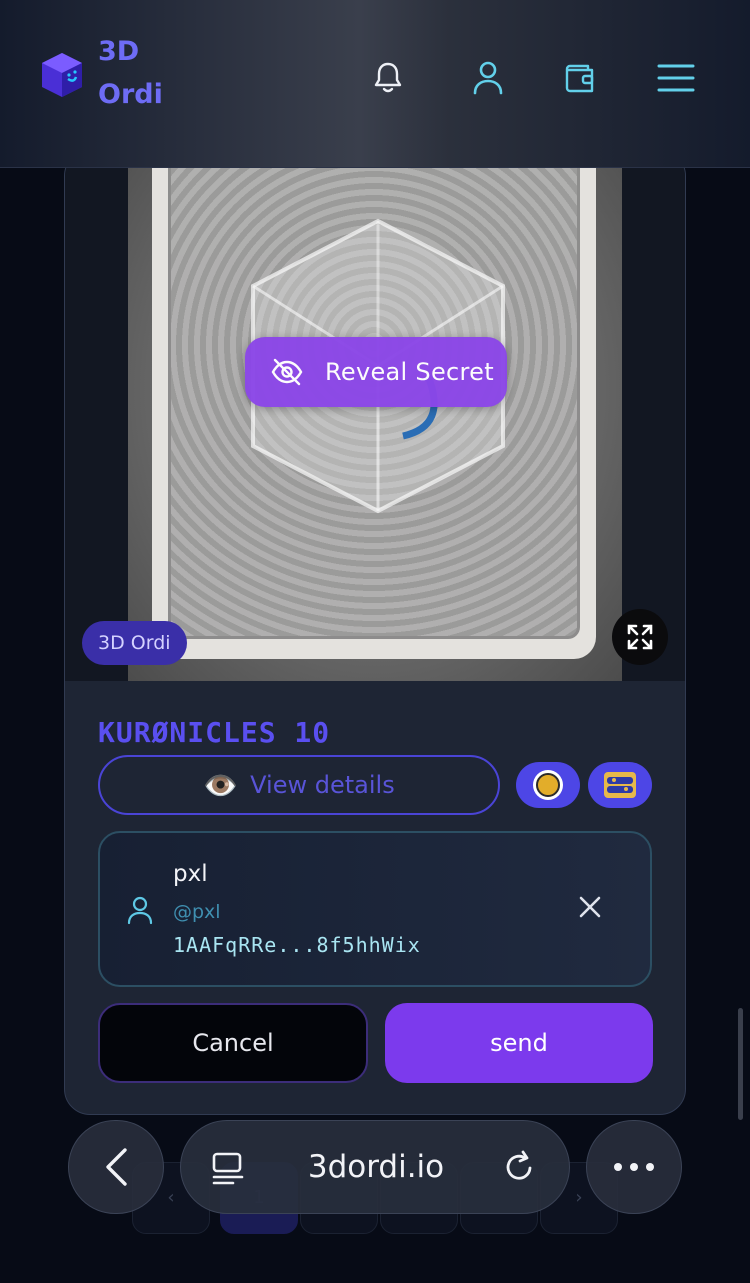 The width and height of the screenshot is (750, 1283). Describe the element at coordinates (676, 78) in the screenshot. I see `menu-icon` at that location.